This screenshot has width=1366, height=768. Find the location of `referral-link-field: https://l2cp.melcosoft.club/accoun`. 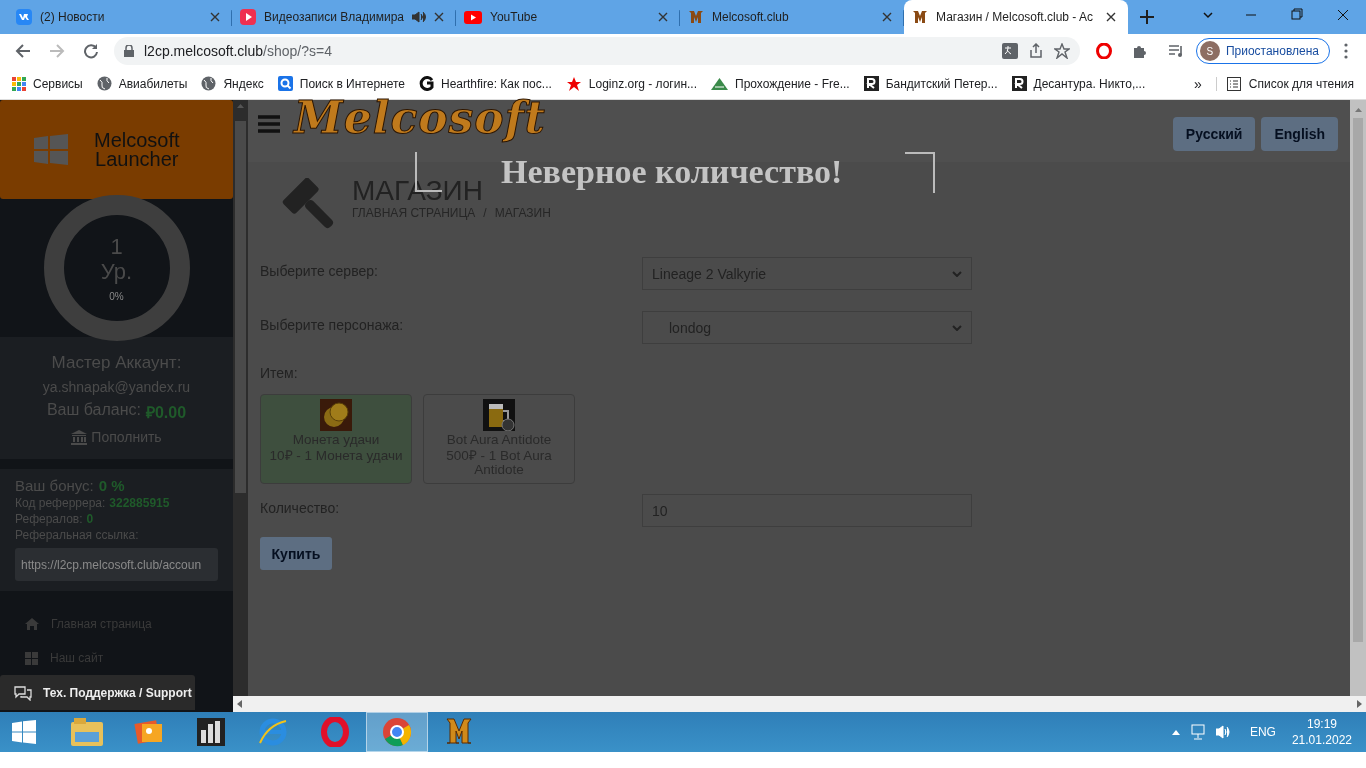

referral-link-field: https://l2cp.melcosoft.club/accoun is located at coordinates (116, 564).